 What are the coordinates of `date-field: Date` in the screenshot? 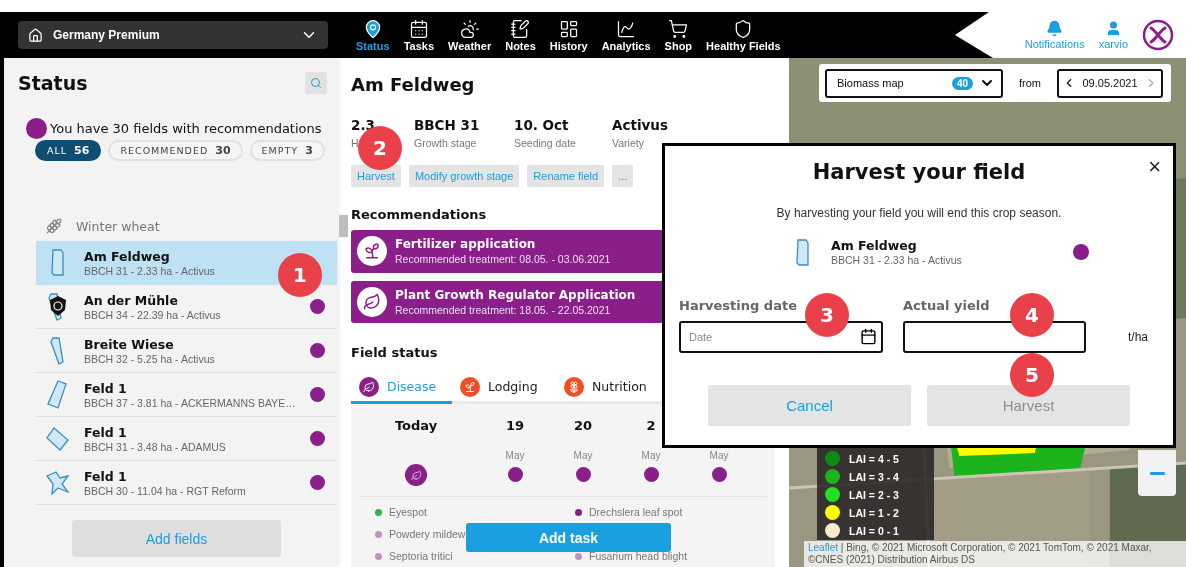 It's located at (781, 337).